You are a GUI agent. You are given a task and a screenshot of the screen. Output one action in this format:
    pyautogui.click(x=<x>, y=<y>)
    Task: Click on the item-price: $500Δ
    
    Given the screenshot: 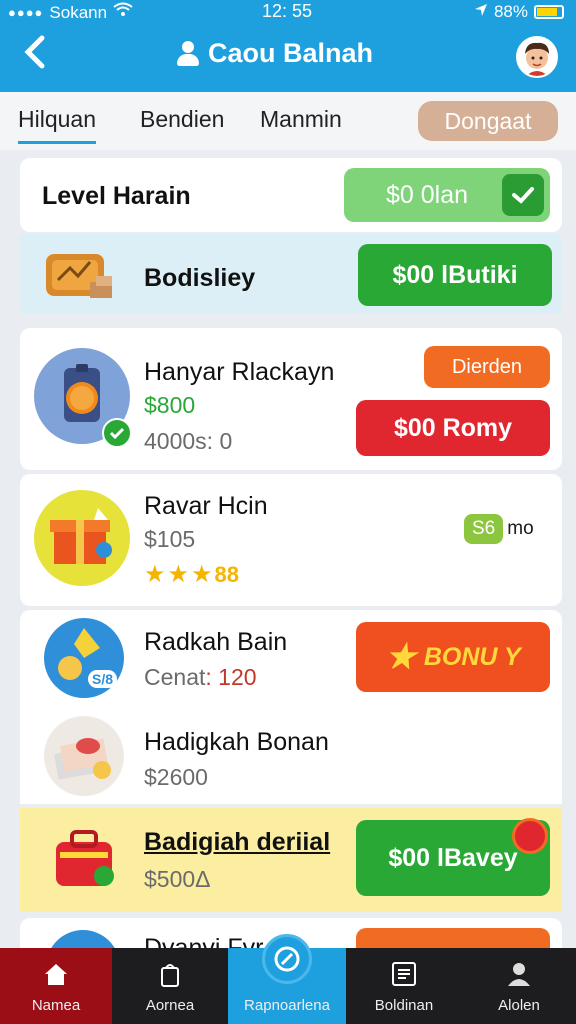 What is the action you would take?
    pyautogui.click(x=177, y=879)
    